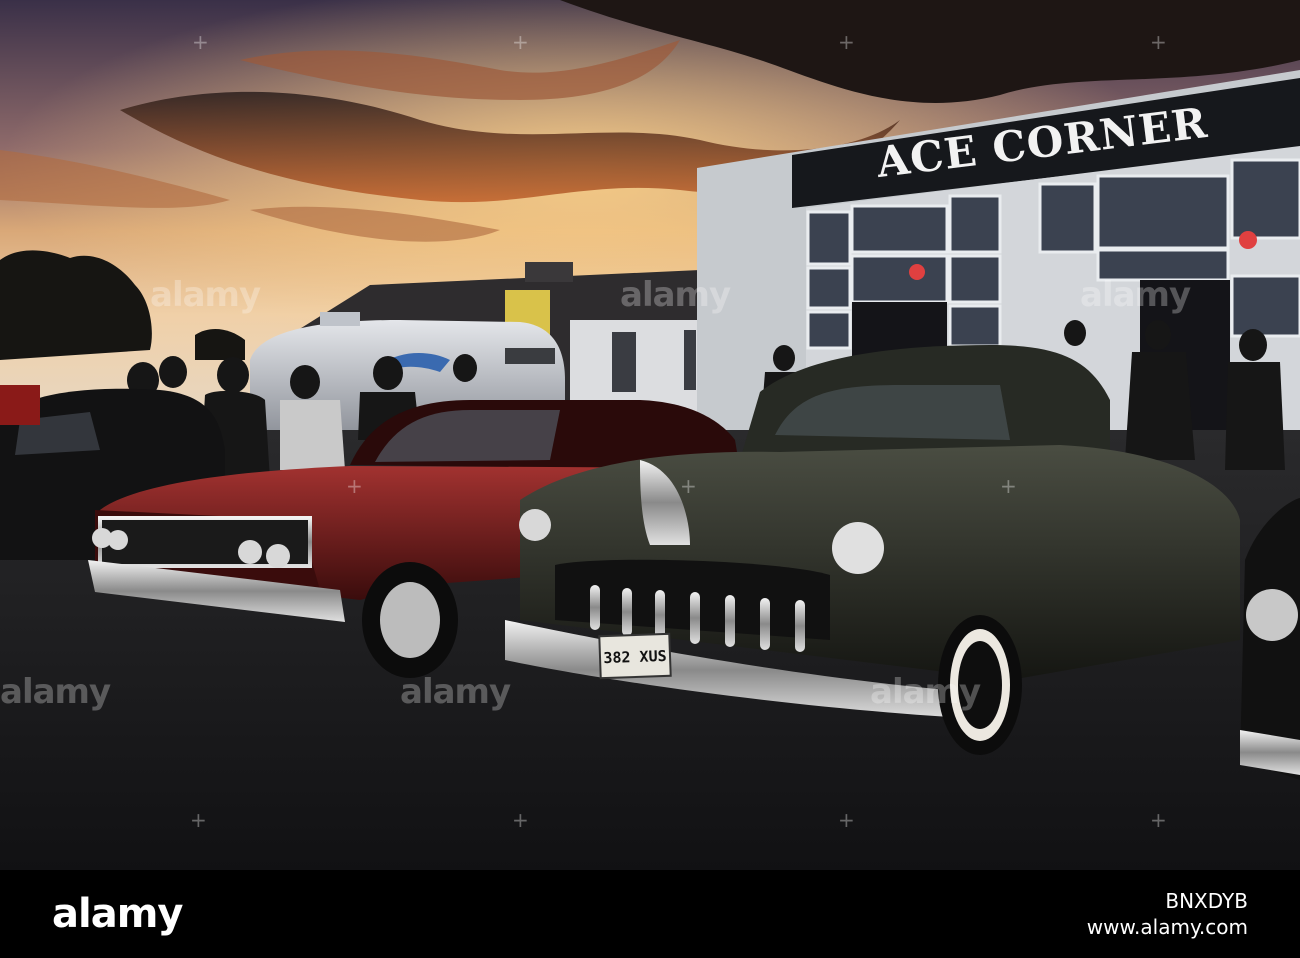 The width and height of the screenshot is (1300, 958). What do you see at coordinates (650, 914) in the screenshot?
I see `stock-footer-bar: alamy BNXDYB www.alamy.com` at bounding box center [650, 914].